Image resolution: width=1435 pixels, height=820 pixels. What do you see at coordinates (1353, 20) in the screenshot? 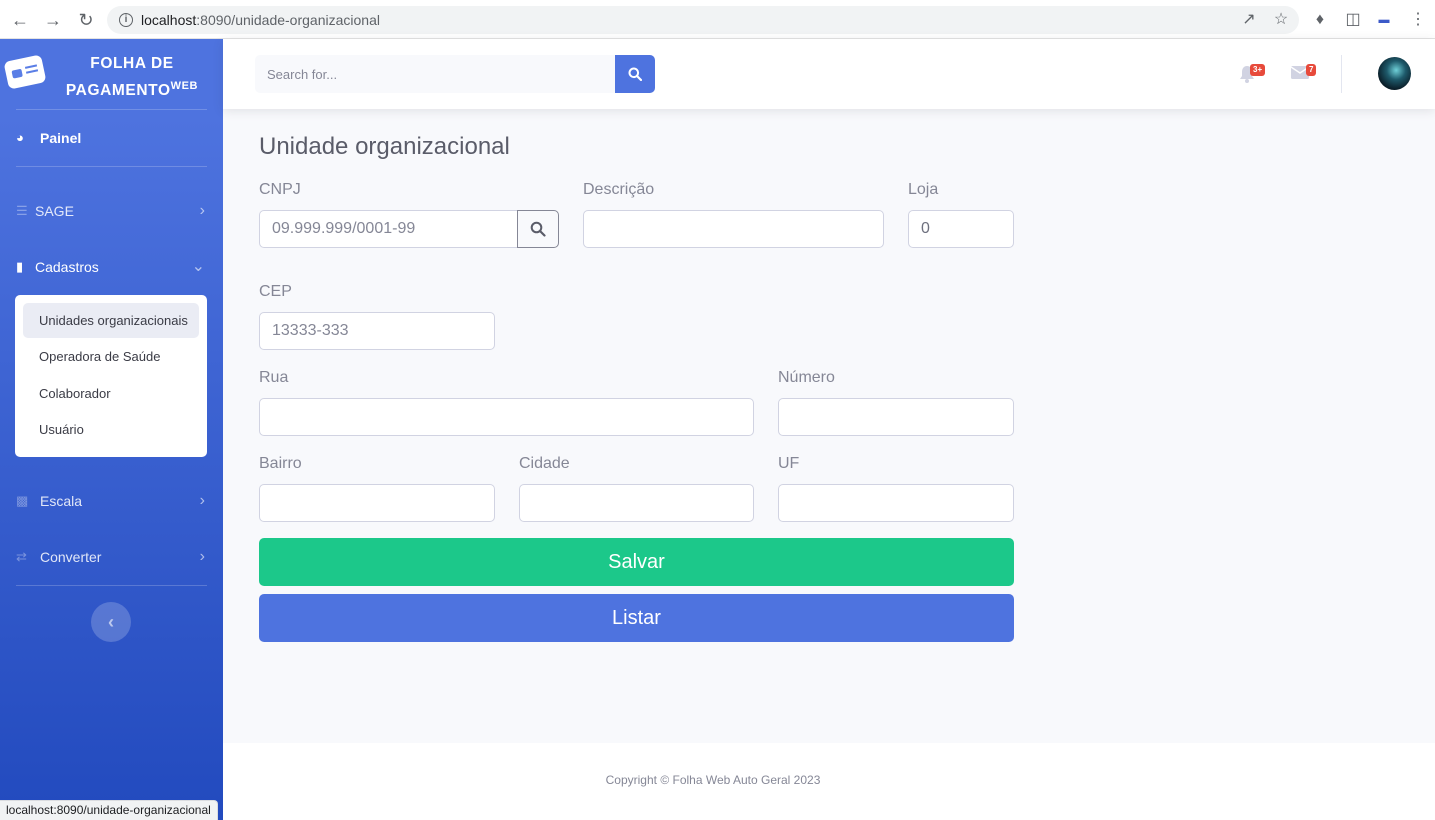
I see `side-panel-icon: ◫` at bounding box center [1353, 20].